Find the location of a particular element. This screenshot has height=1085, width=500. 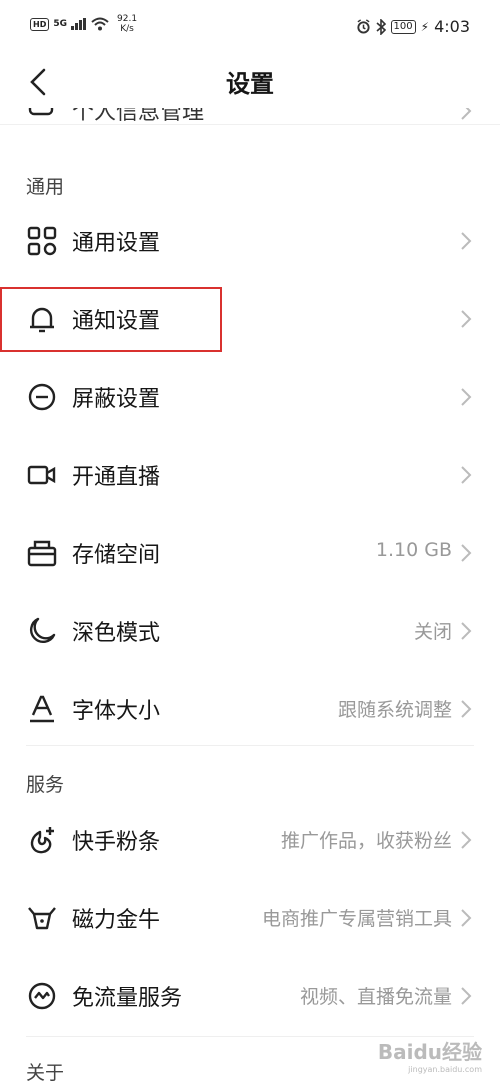

bluetooth-icon is located at coordinates (381, 26).